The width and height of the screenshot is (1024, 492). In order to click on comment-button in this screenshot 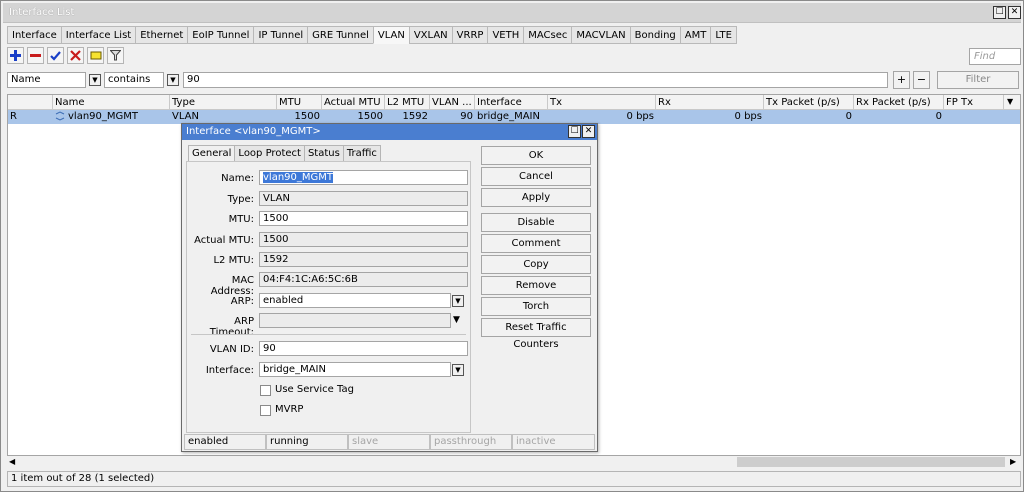, I will do `click(95, 55)`.